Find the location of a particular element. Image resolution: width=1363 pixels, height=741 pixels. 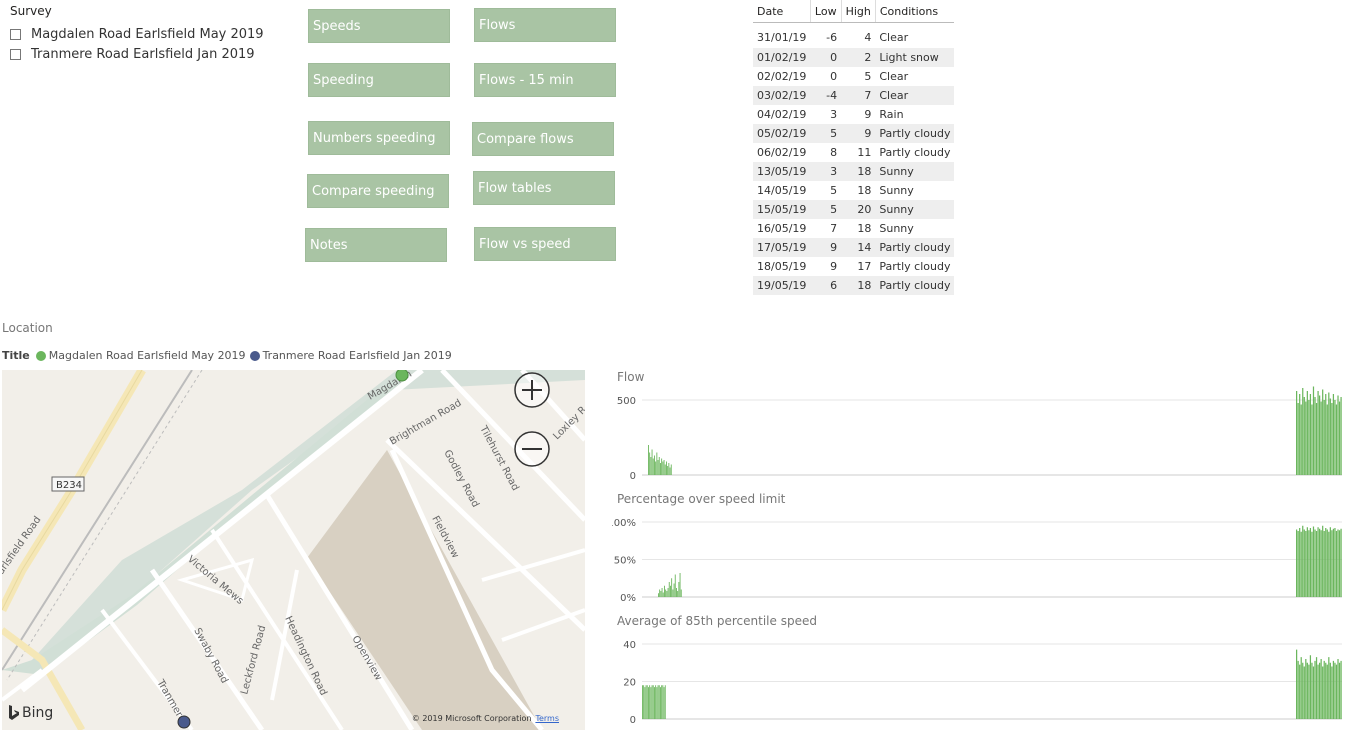

speeds-button: Speeds is located at coordinates (379, 26).